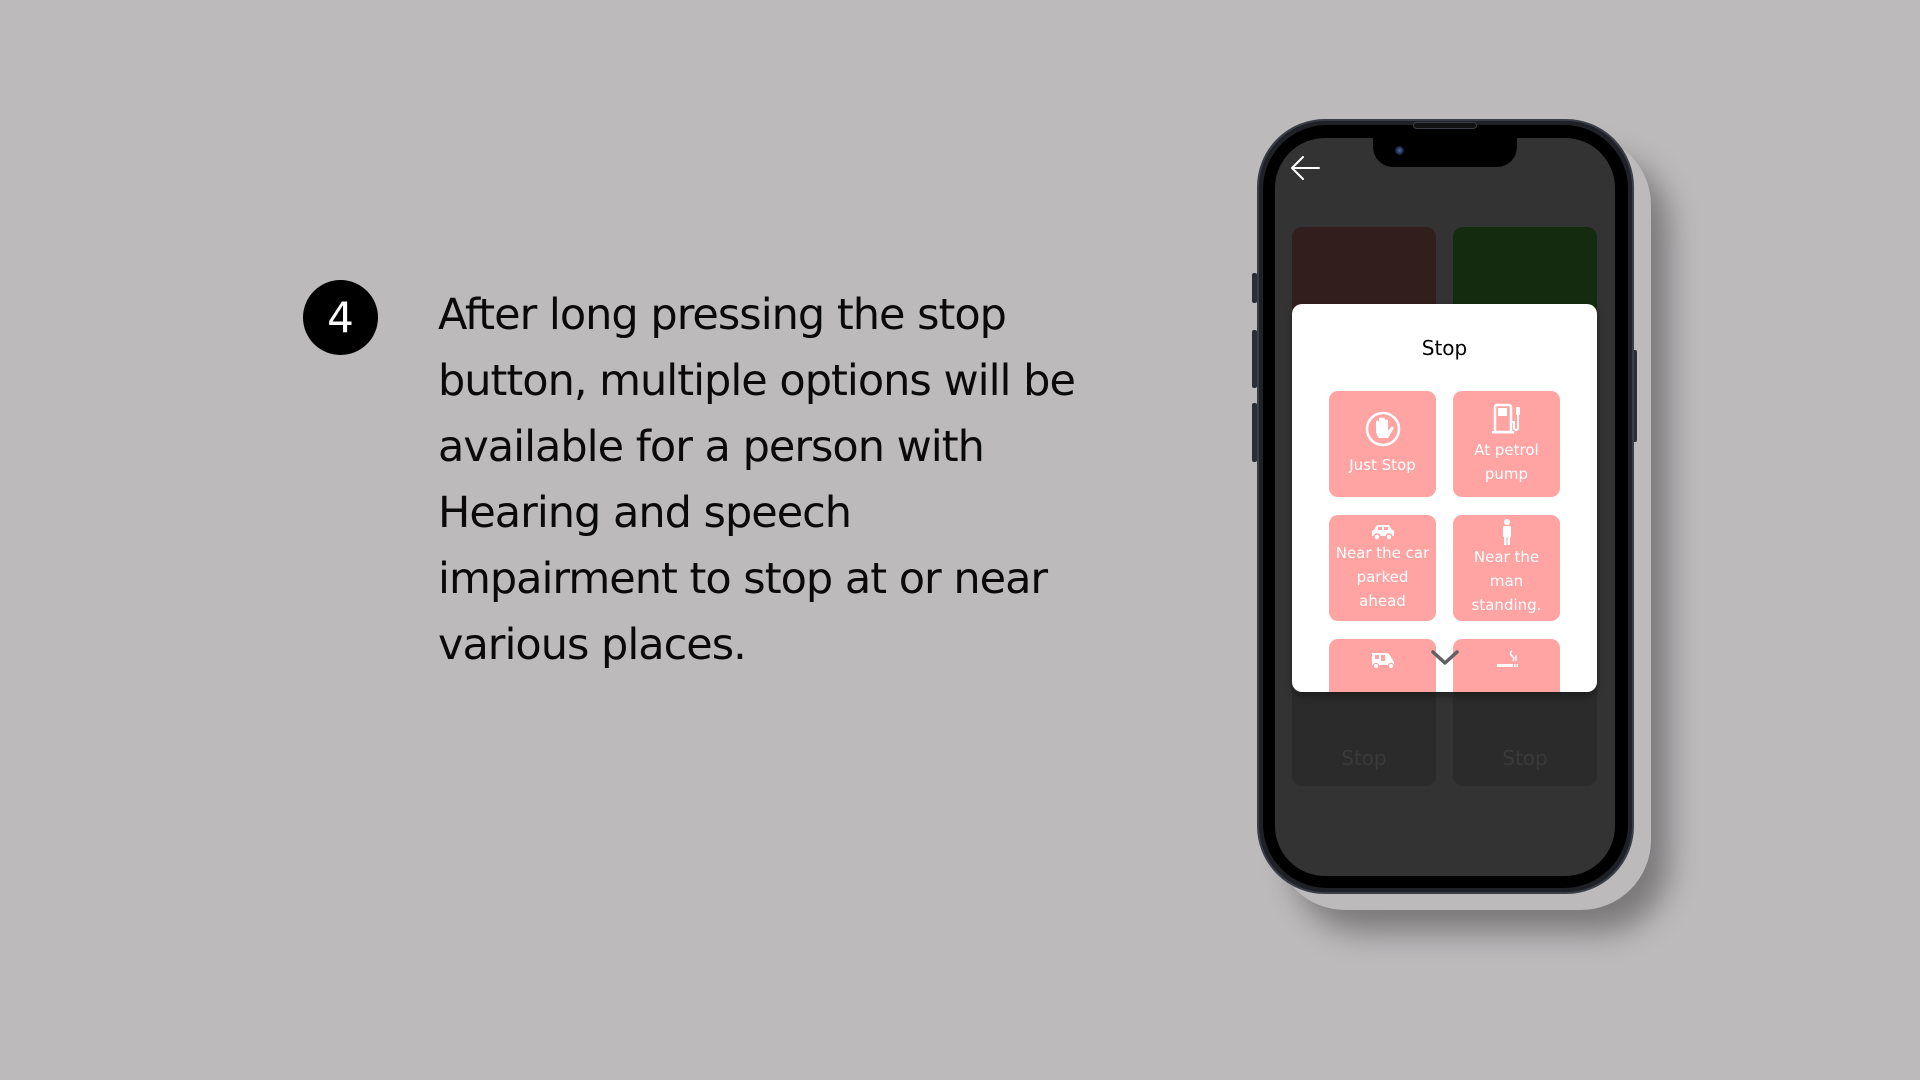  What do you see at coordinates (1445, 125) in the screenshot?
I see `phone-speaker` at bounding box center [1445, 125].